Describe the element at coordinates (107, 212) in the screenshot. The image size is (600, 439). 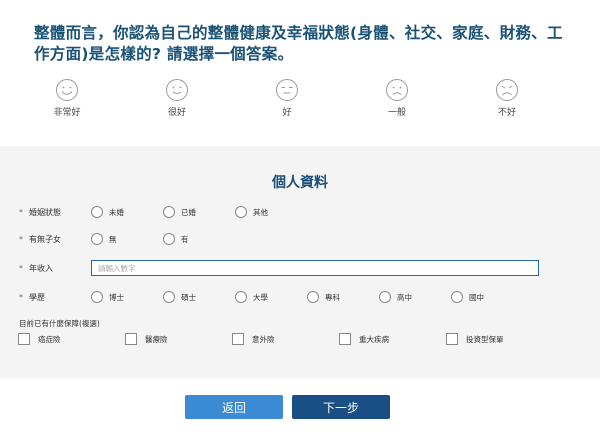
I see `radio-marital-single: 未婚` at that location.